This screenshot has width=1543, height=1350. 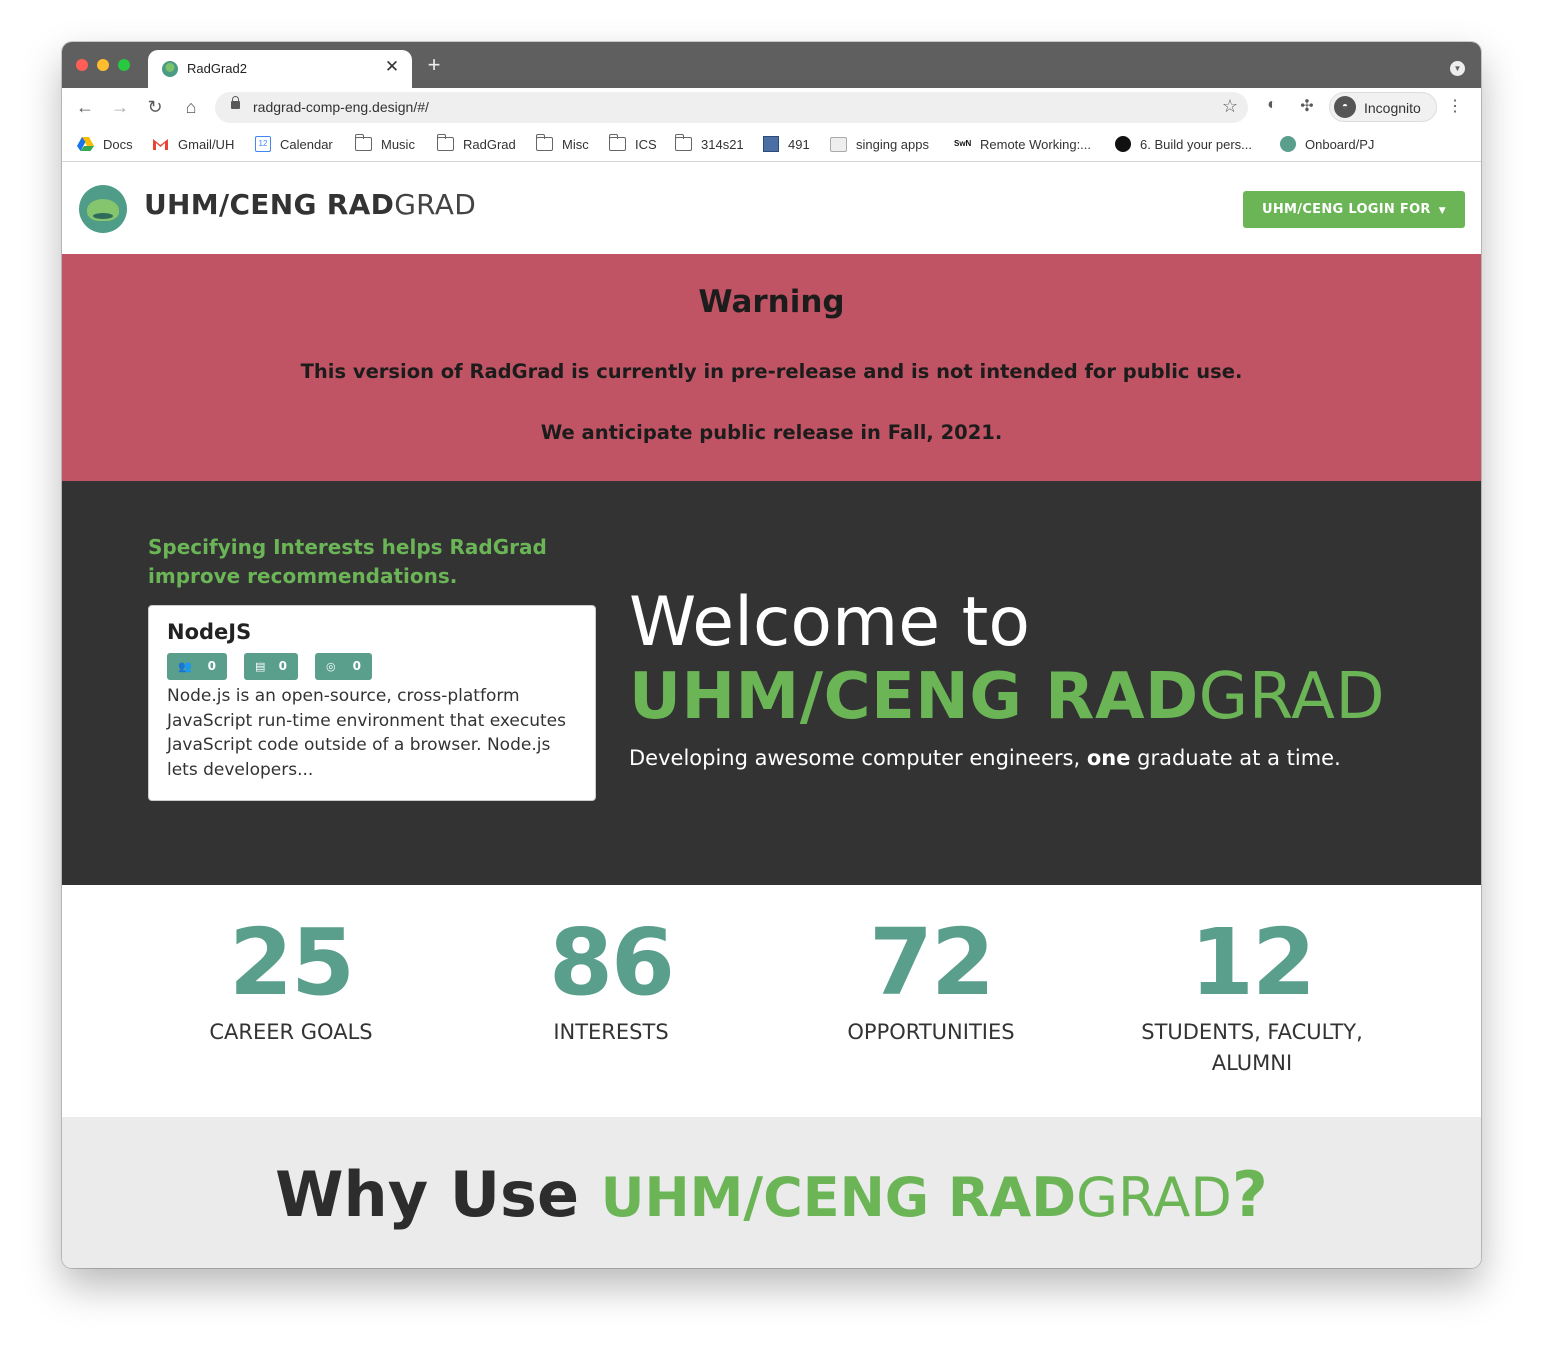 What do you see at coordinates (1327, 144) in the screenshot?
I see `bookmark-onboard-pj: Onboard/PJ` at bounding box center [1327, 144].